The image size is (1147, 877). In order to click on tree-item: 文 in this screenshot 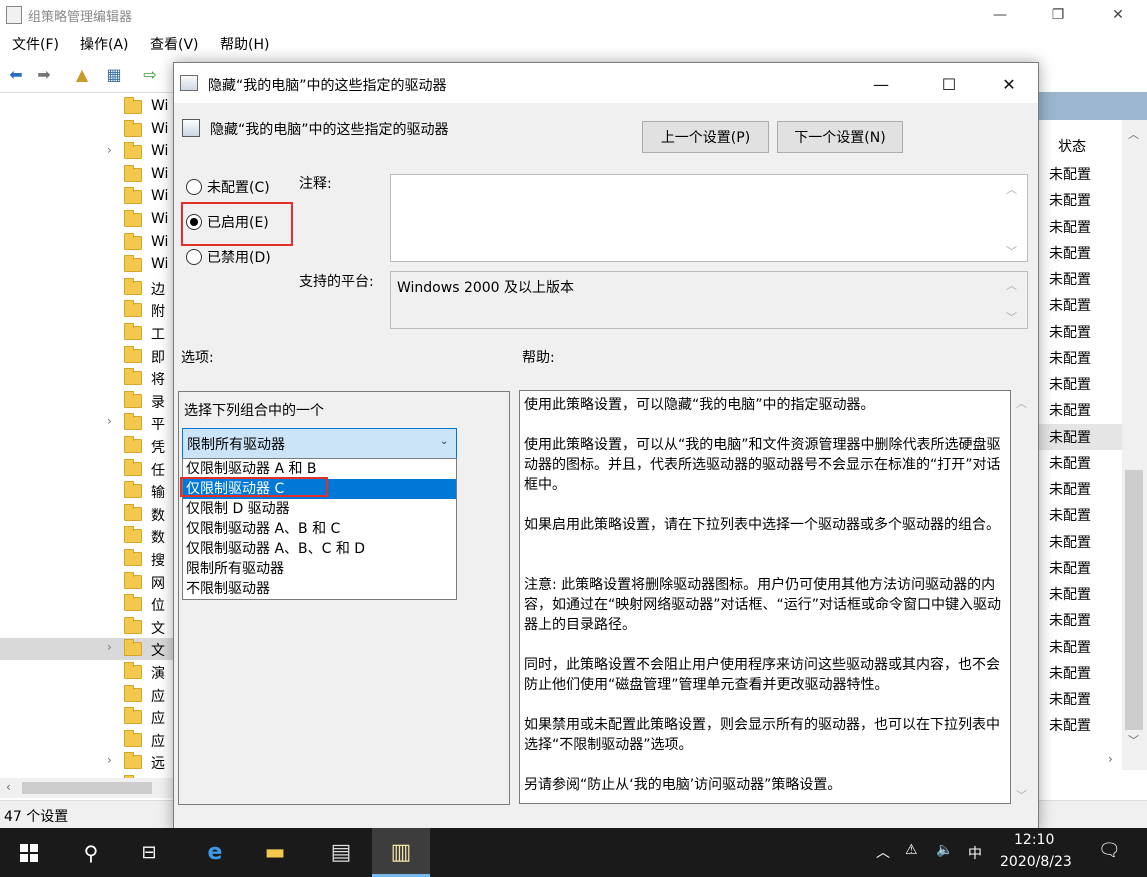, I will do `click(87, 627)`.